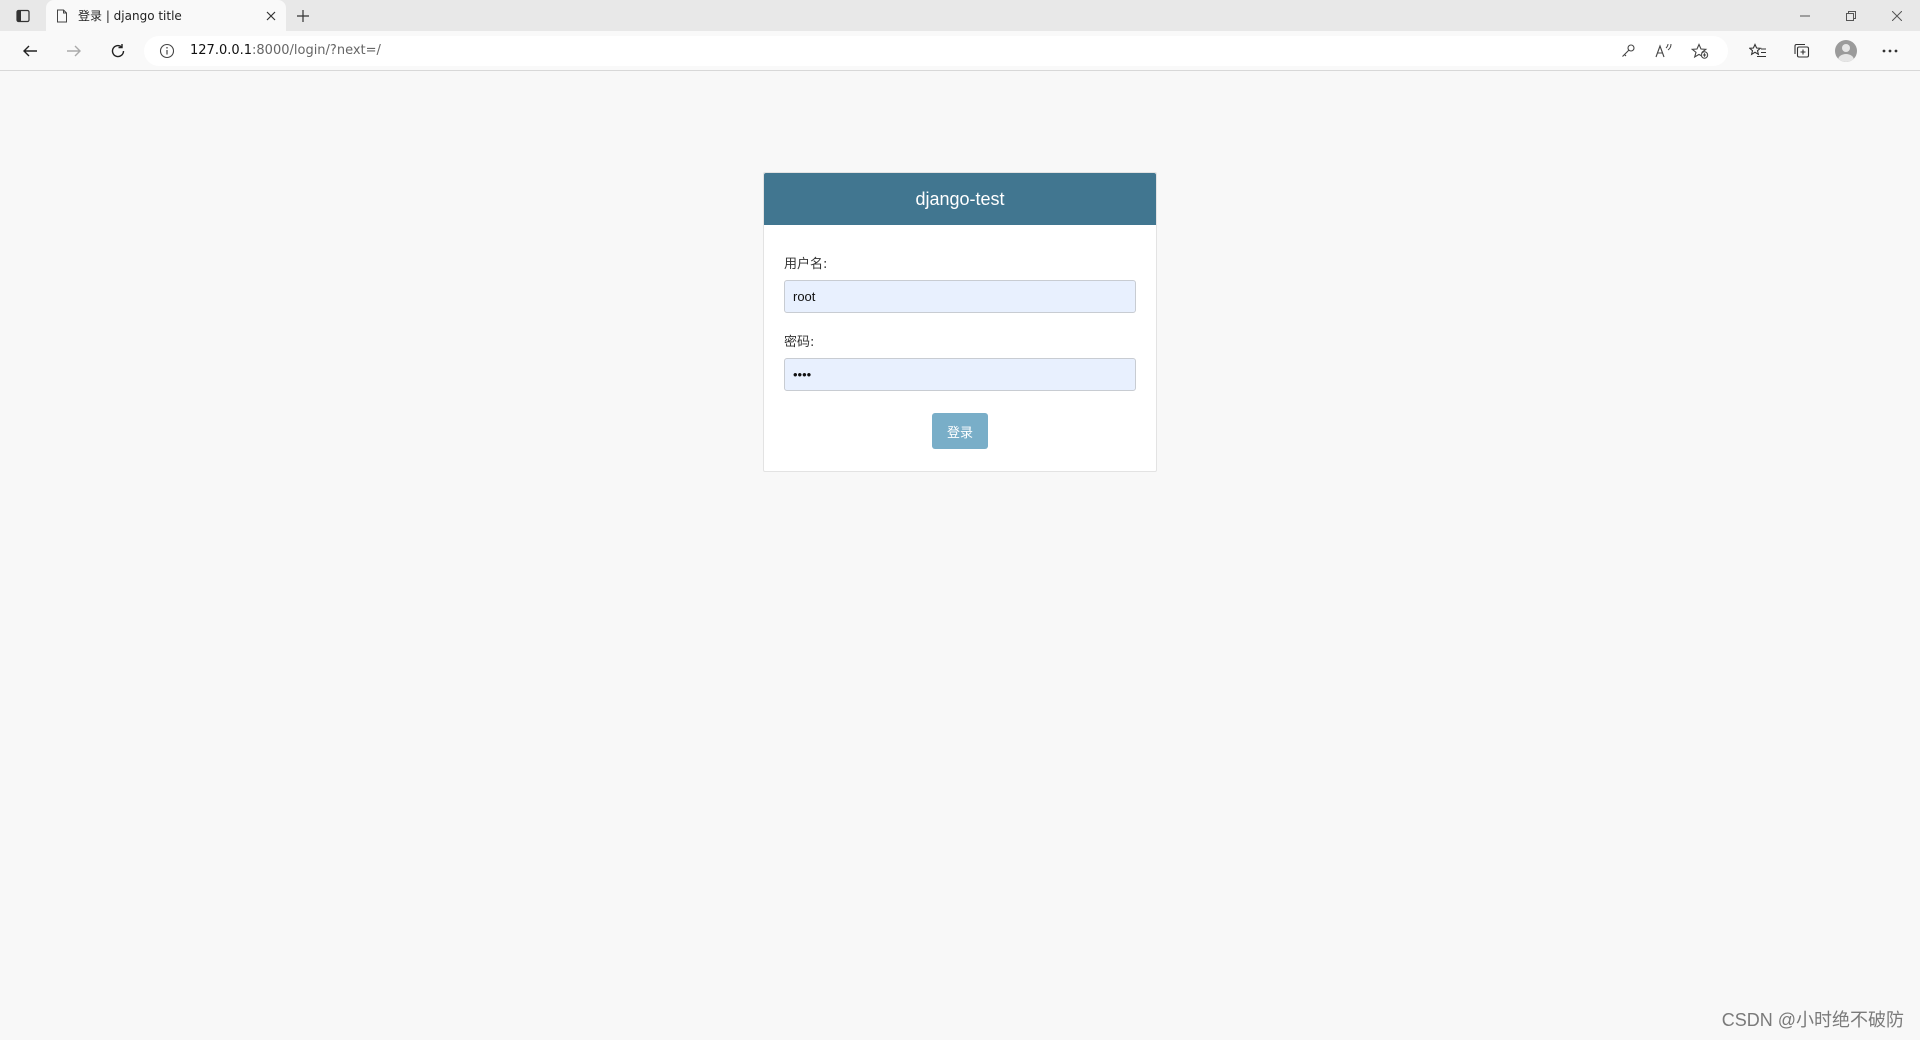 Image resolution: width=1920 pixels, height=1040 pixels. I want to click on new-tab-button, so click(303, 15).